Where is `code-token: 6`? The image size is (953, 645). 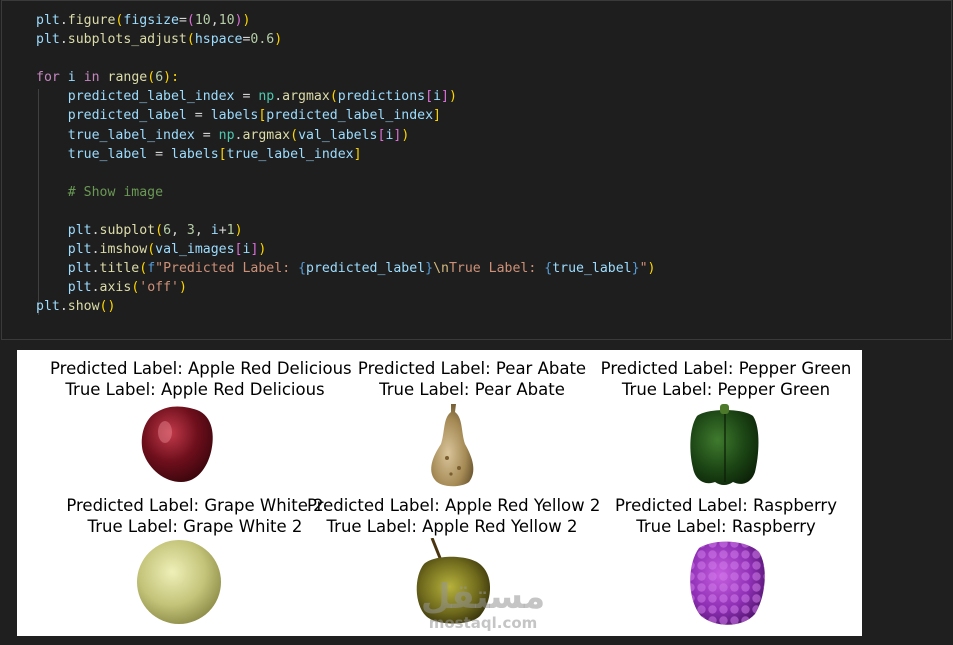
code-token: 6 is located at coordinates (167, 231).